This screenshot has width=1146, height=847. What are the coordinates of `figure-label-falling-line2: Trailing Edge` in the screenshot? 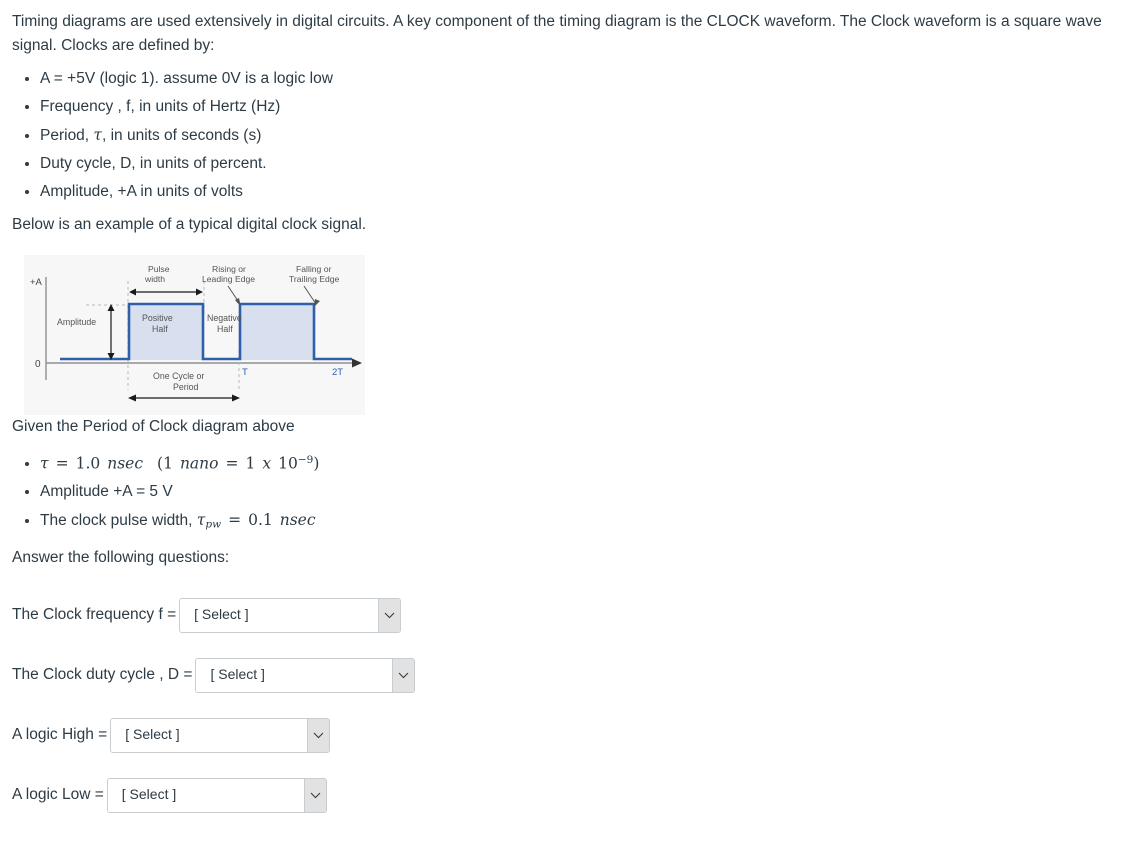 It's located at (314, 279).